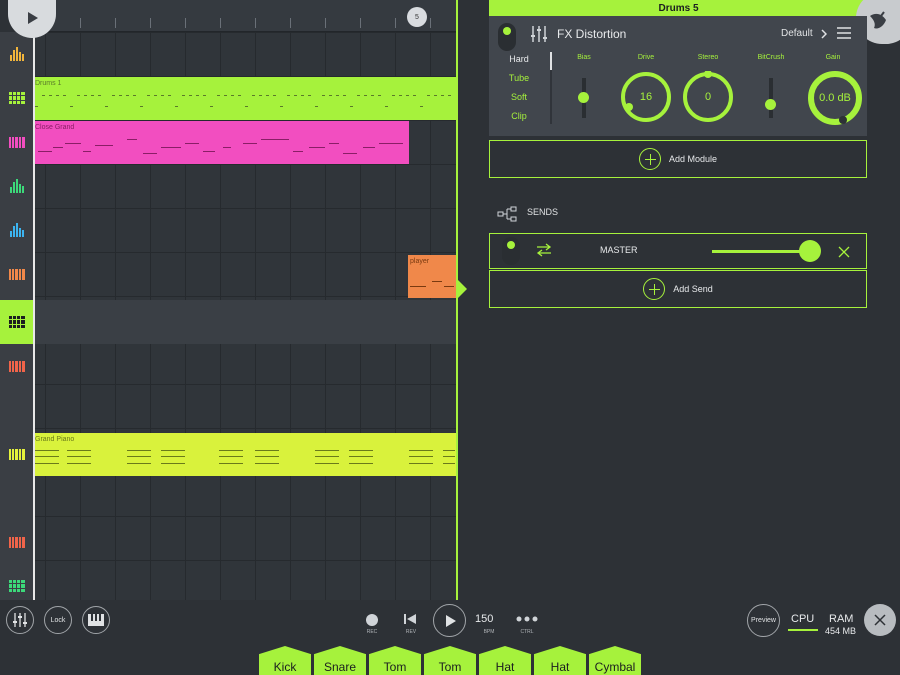 Image resolution: width=900 pixels, height=675 pixels. I want to click on bitcrush-slider, so click(771, 98).